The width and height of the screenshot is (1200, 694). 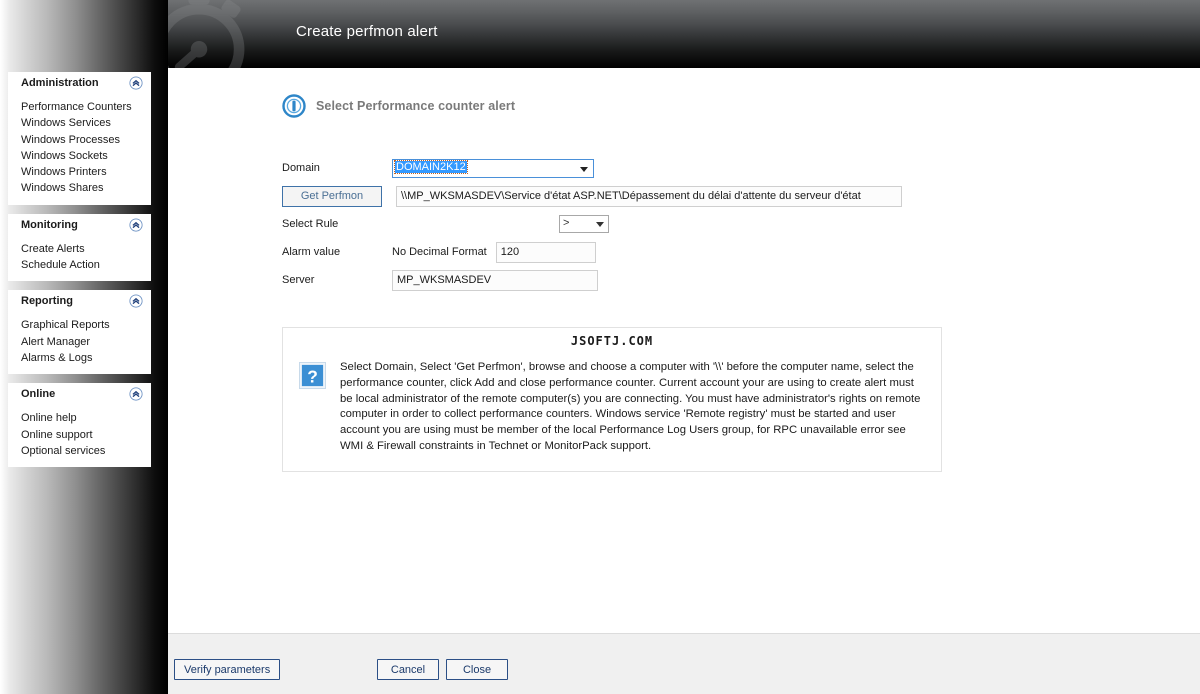 What do you see at coordinates (86, 451) in the screenshot?
I see `sidebar-item-optional-services: Optional services` at bounding box center [86, 451].